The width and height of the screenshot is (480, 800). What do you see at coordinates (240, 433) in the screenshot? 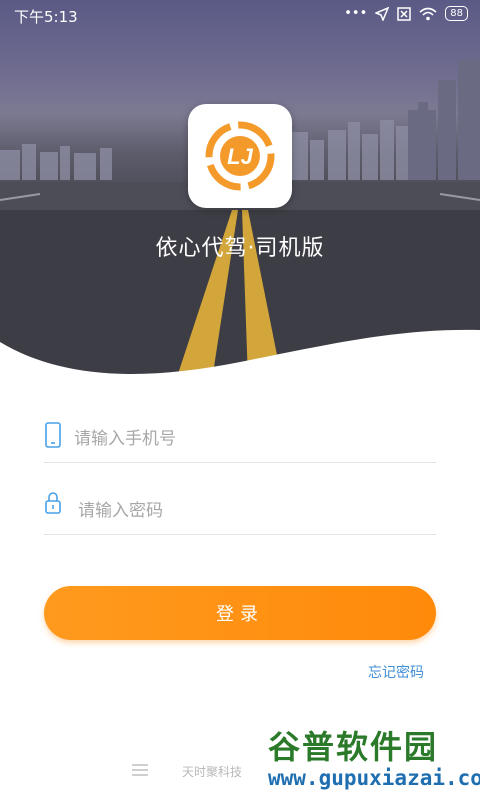
I see `phone-field: 请输入手机号` at bounding box center [240, 433].